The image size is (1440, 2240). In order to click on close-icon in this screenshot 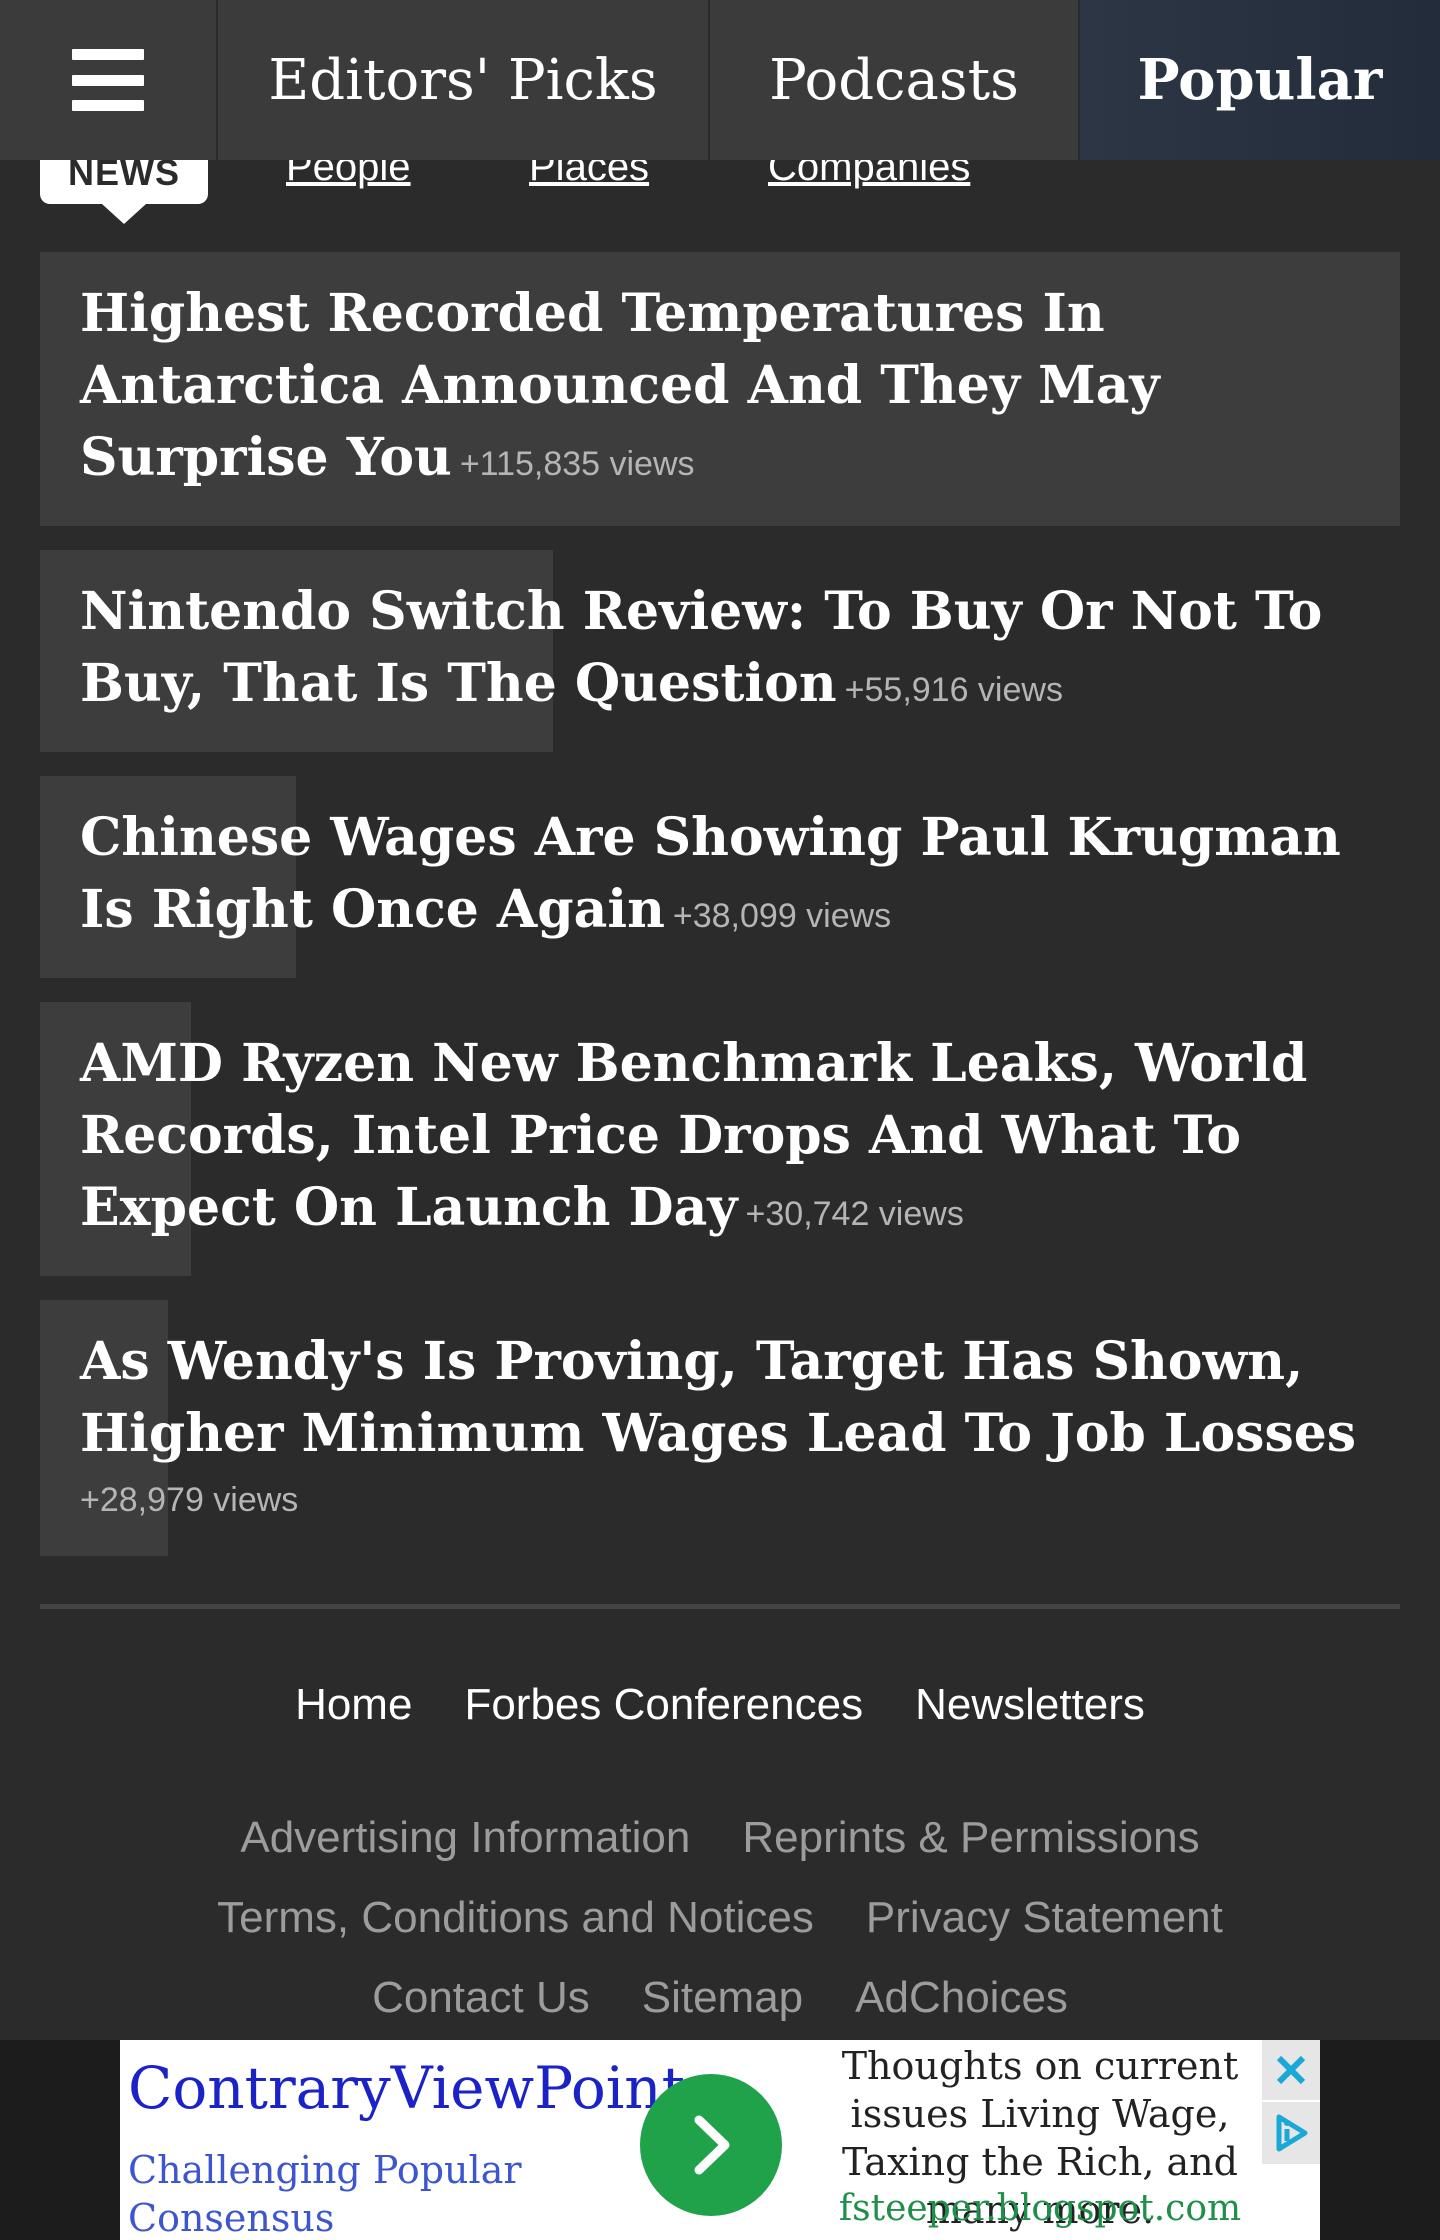, I will do `click(1291, 2070)`.